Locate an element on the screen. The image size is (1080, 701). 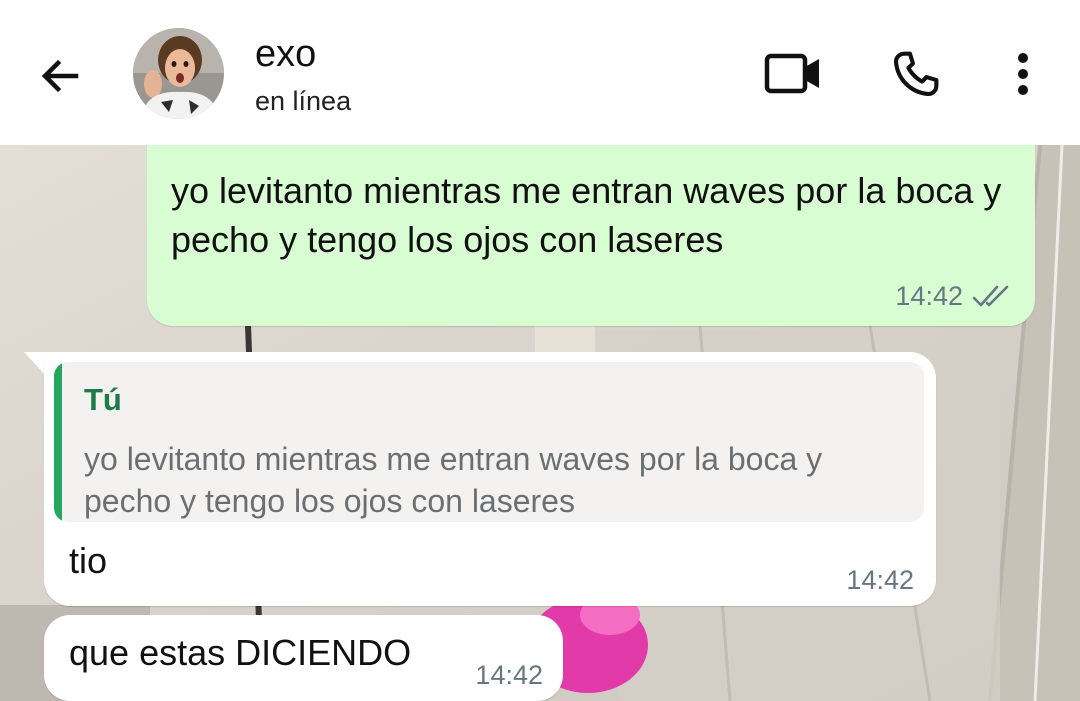
double-check-icon is located at coordinates (990, 295).